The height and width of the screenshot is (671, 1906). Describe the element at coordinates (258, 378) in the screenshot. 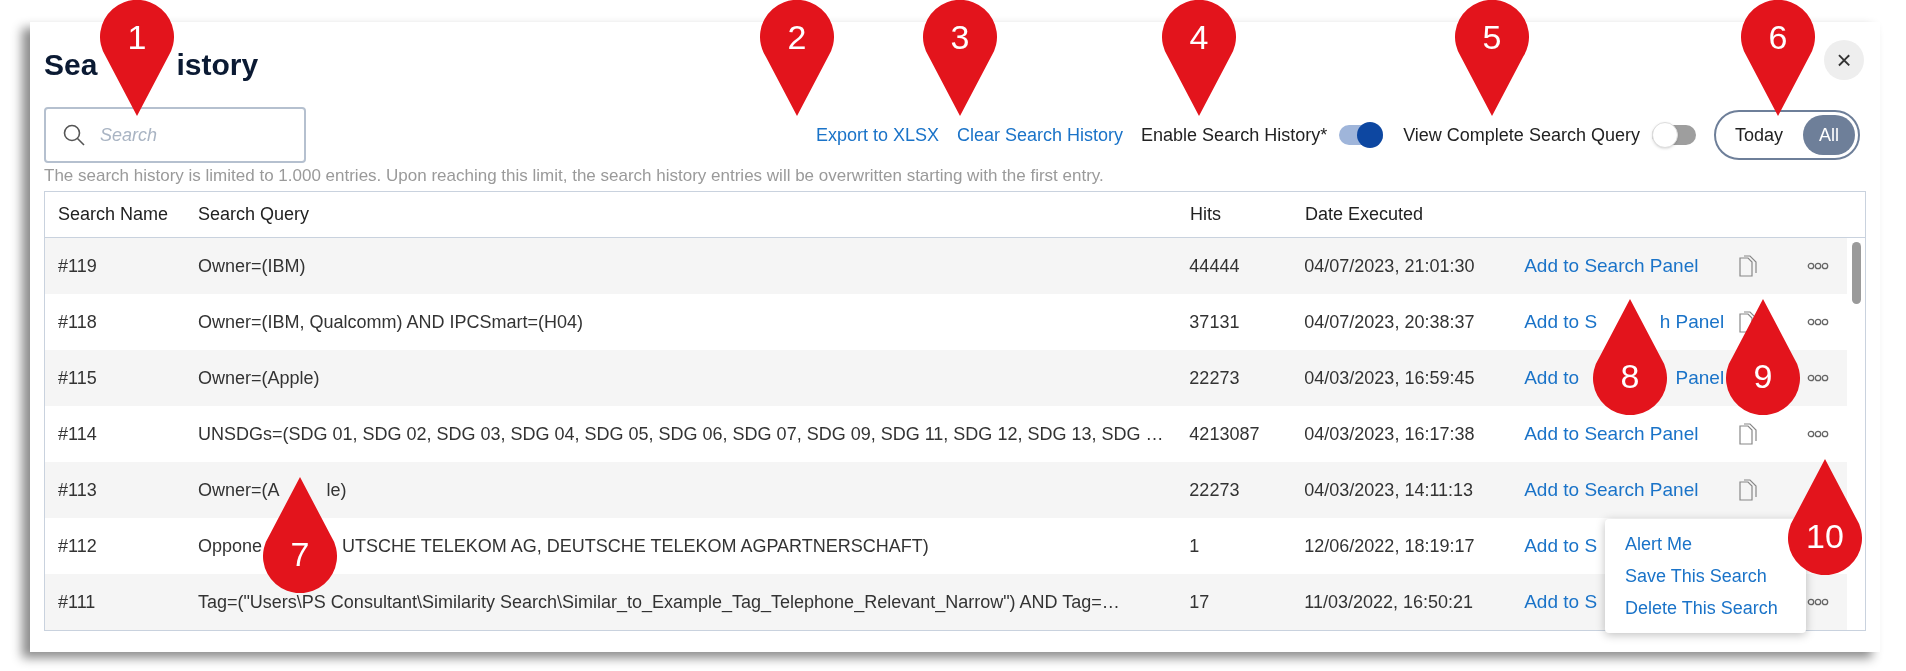

I see `table-cell-text: Owner=(Apple)` at that location.